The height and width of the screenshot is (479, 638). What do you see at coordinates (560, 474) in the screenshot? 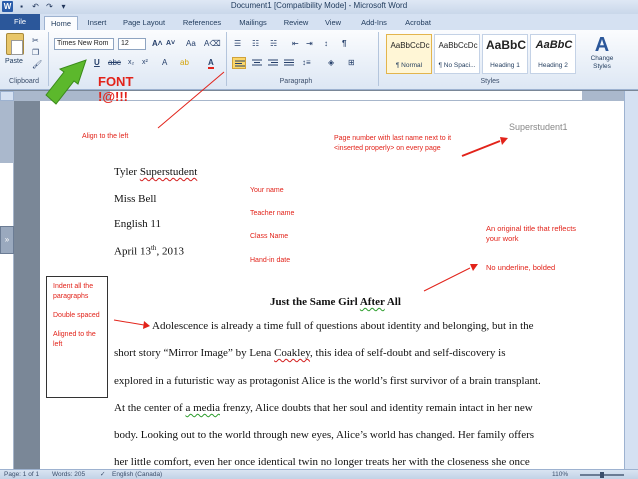
I see `zoom-level: 110%` at bounding box center [560, 474].